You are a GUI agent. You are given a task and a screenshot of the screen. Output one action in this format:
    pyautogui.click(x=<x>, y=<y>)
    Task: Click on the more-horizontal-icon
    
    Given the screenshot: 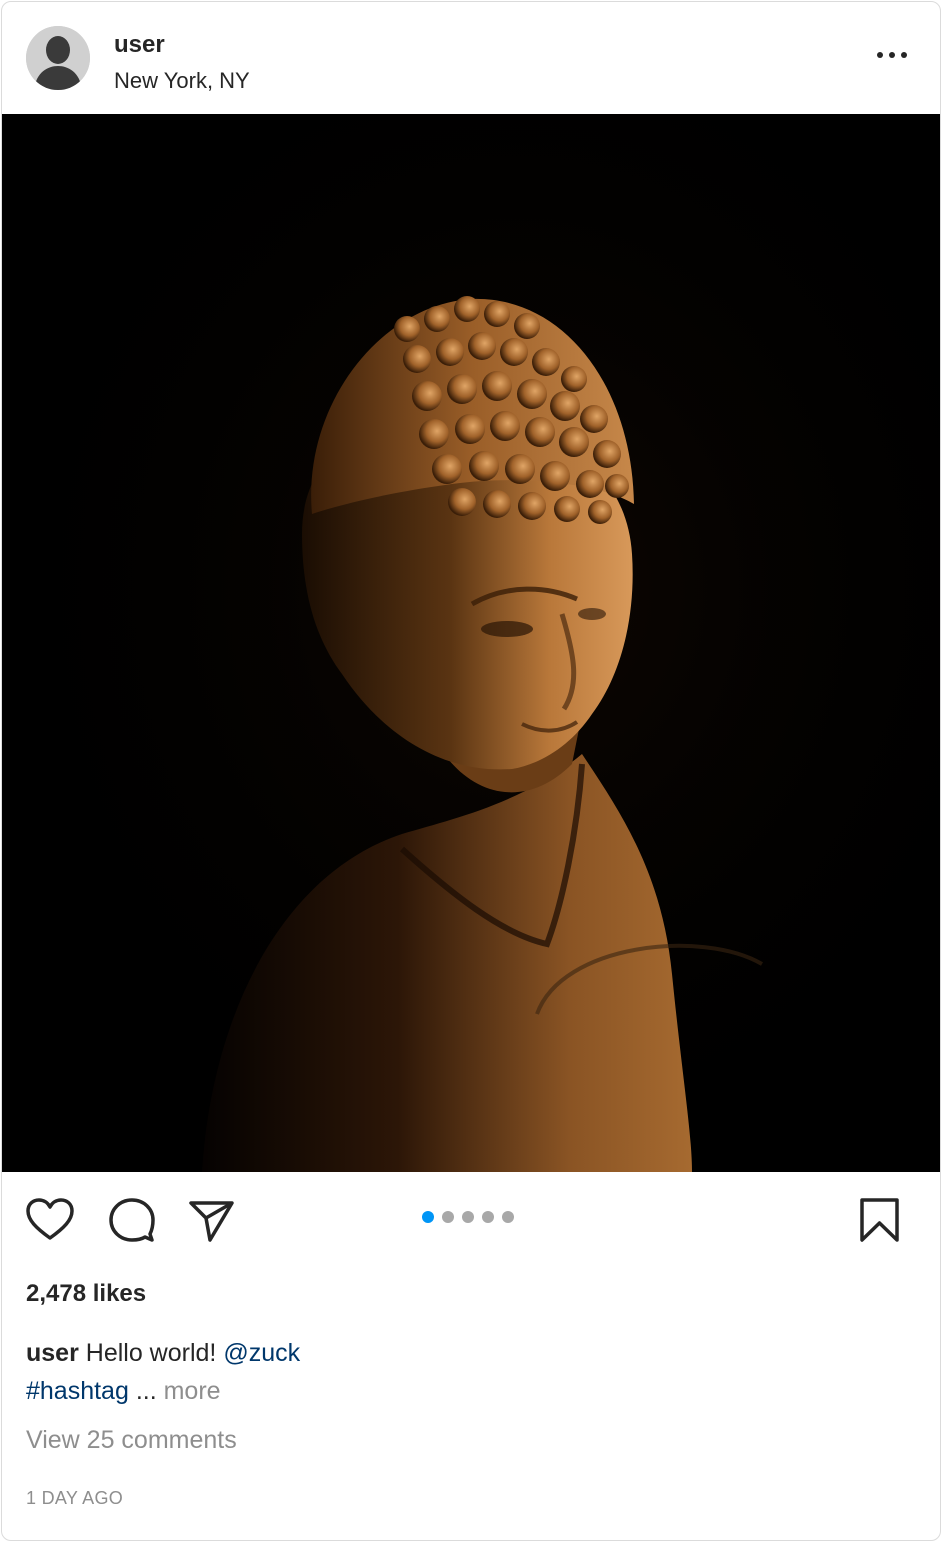 What is the action you would take?
    pyautogui.click(x=892, y=55)
    